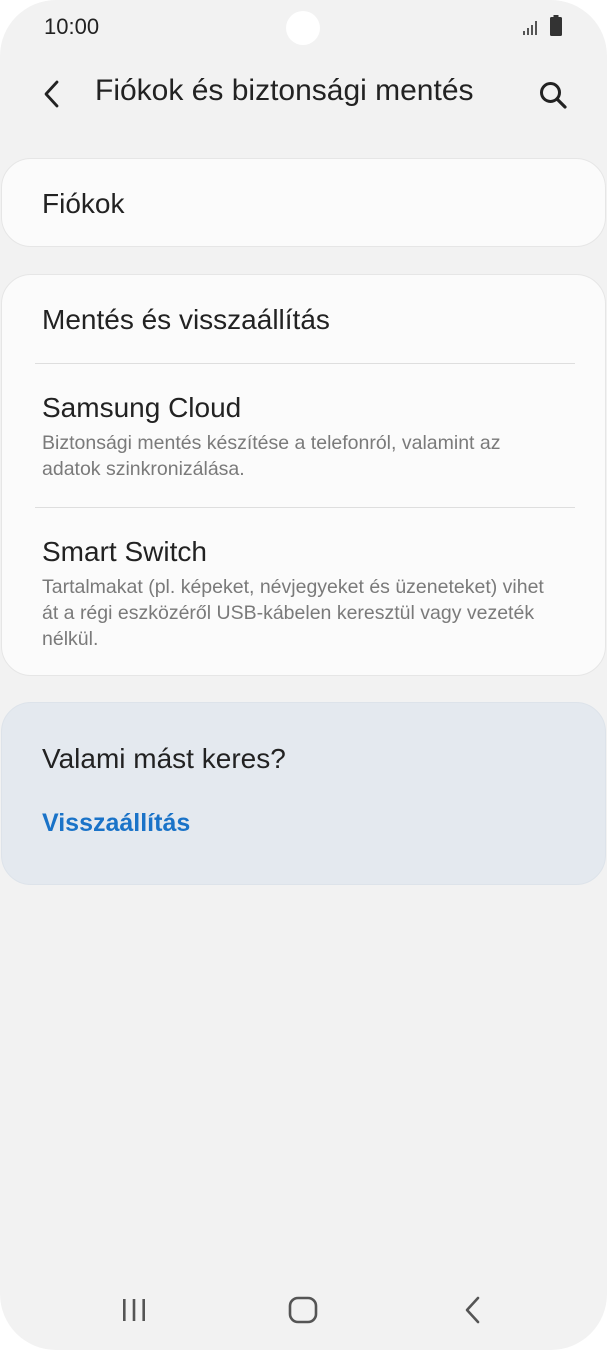  Describe the element at coordinates (124, 551) in the screenshot. I see `list-item-title: Smart Switch` at that location.